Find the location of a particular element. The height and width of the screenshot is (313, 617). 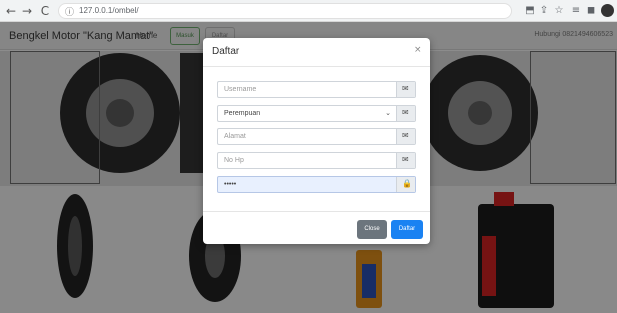

modal-title: Daftar is located at coordinates (226, 51).